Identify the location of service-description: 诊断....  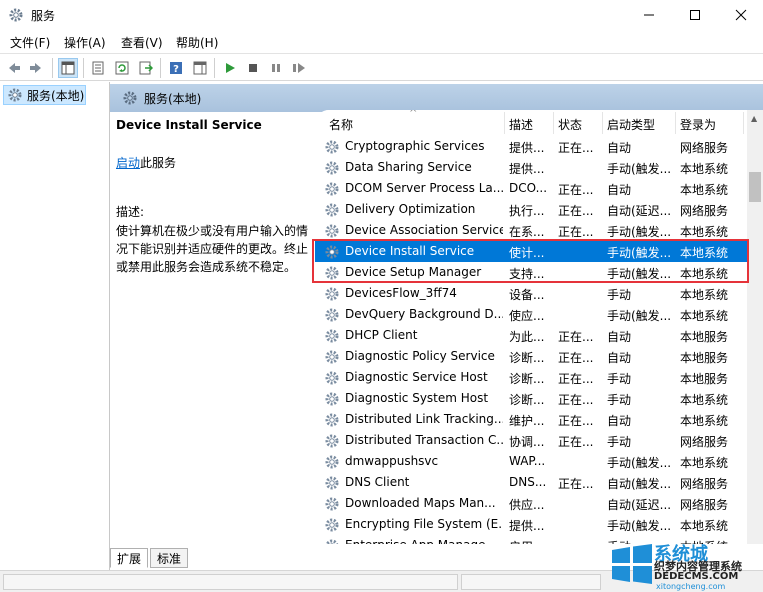
(527, 358).